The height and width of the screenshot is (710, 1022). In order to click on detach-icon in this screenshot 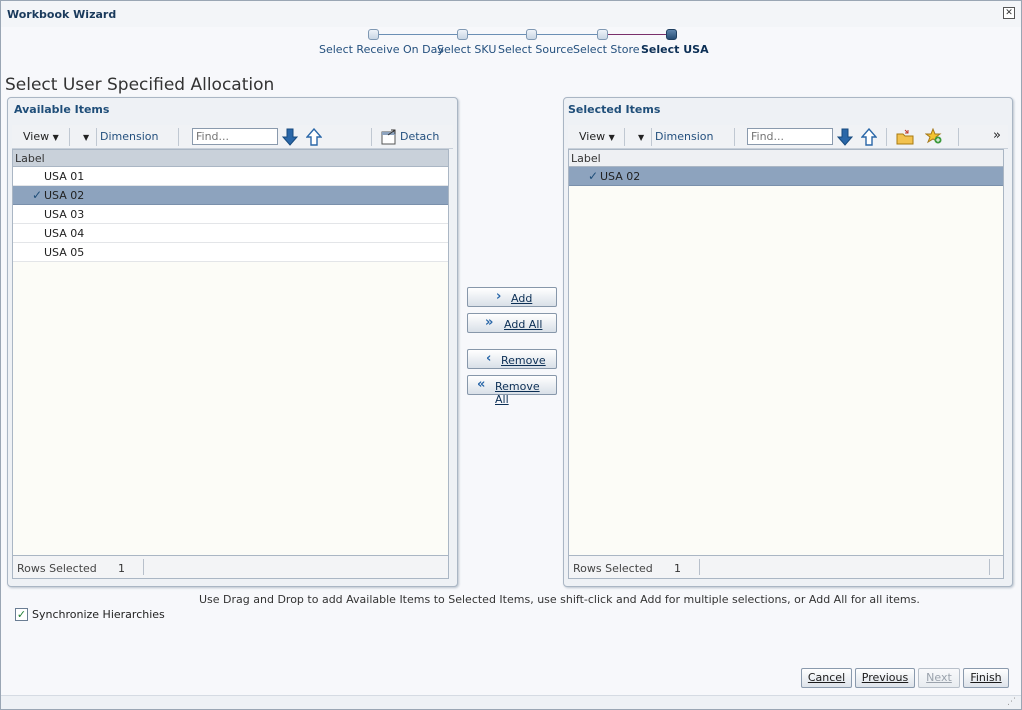, I will do `click(389, 137)`.